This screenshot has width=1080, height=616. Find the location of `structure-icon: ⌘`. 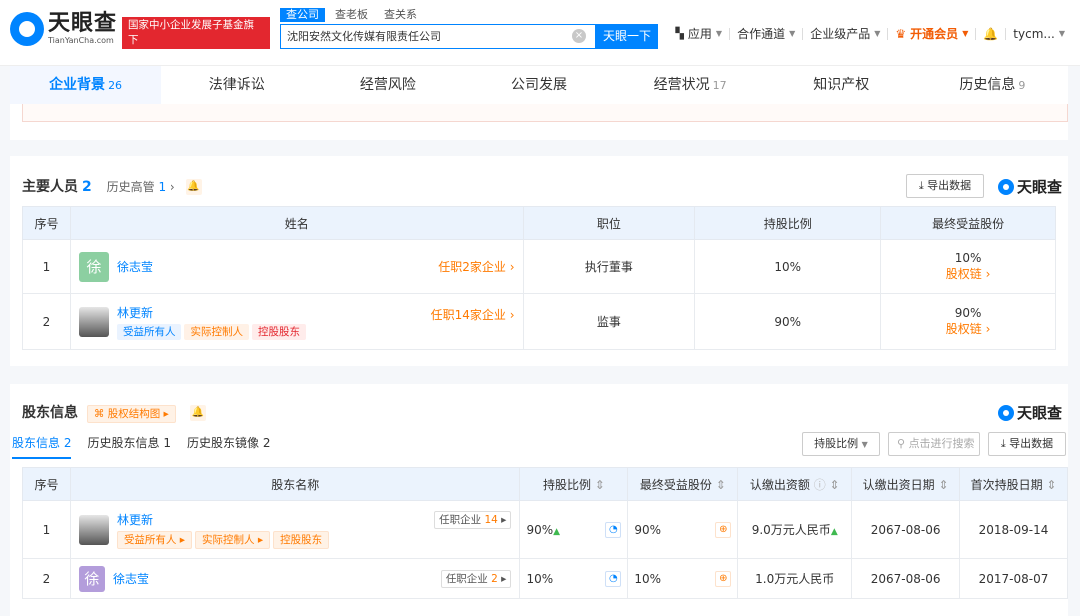

structure-icon: ⌘ is located at coordinates (99, 414).